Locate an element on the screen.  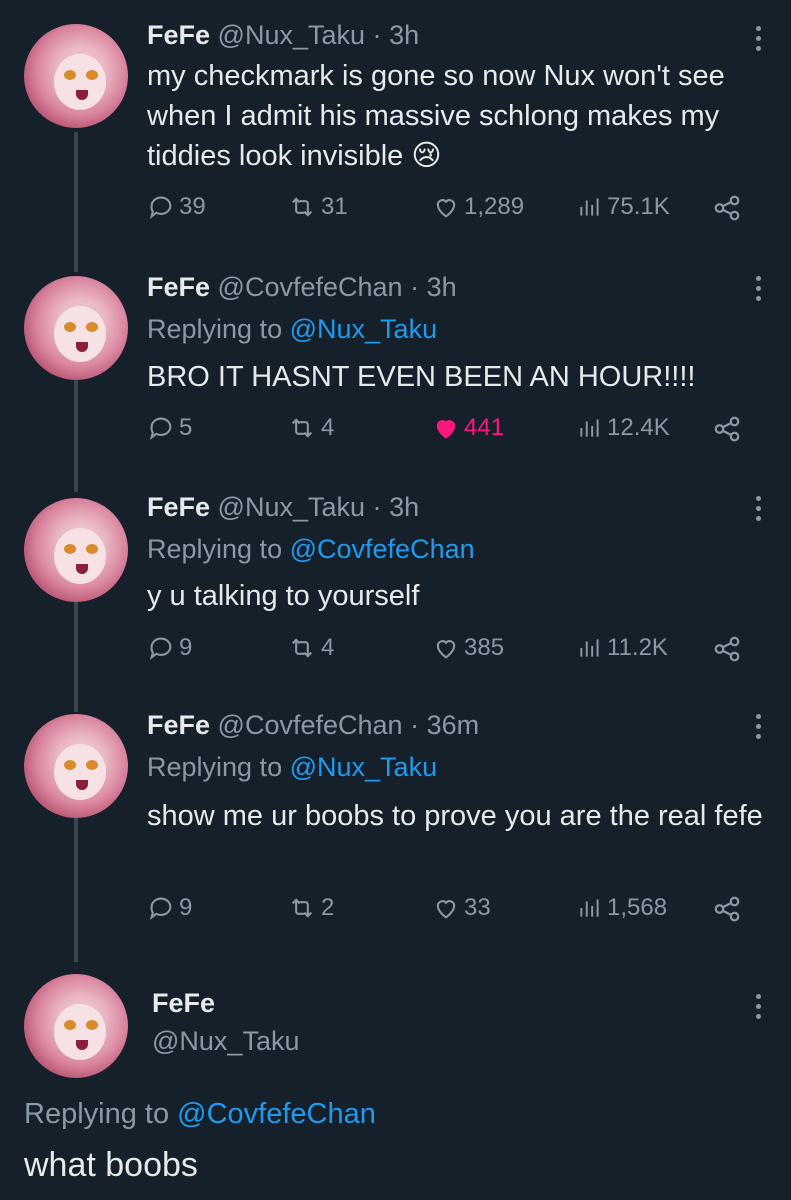
reply-count: 9 is located at coordinates (186, 647).